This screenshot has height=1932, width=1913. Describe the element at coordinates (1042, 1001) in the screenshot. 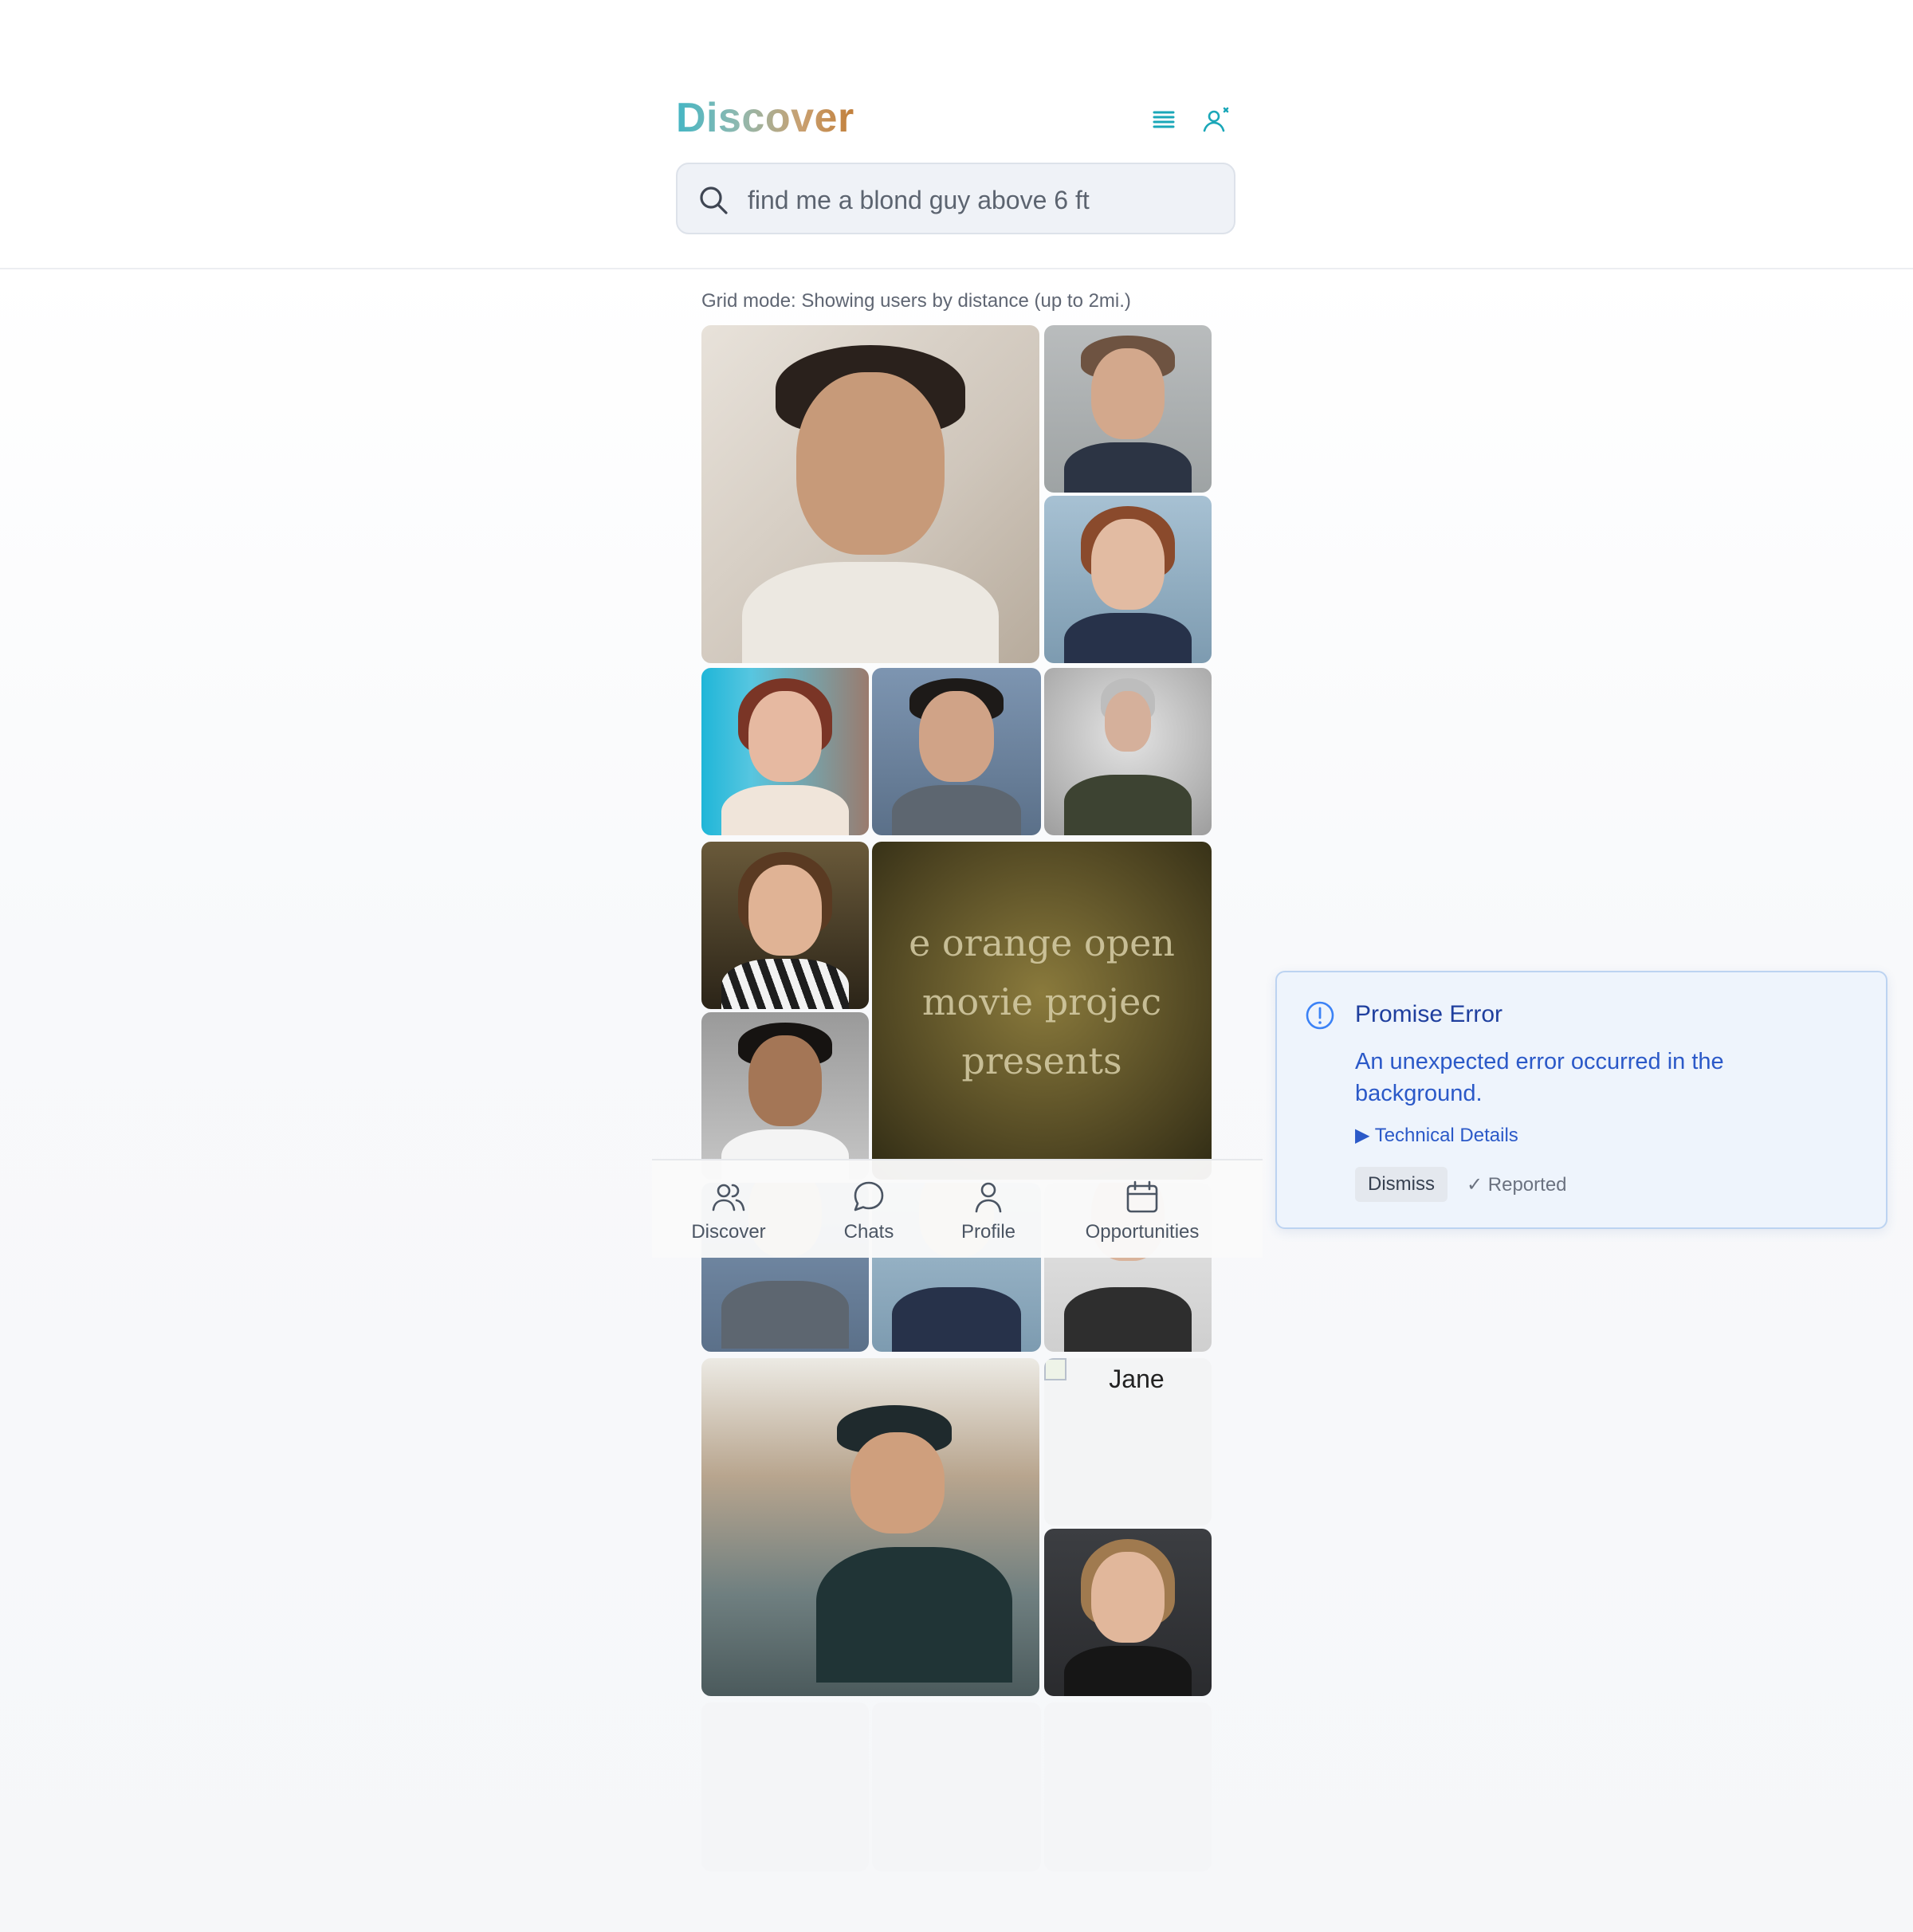

I see `poster-text: e orange open movie projec presents` at that location.